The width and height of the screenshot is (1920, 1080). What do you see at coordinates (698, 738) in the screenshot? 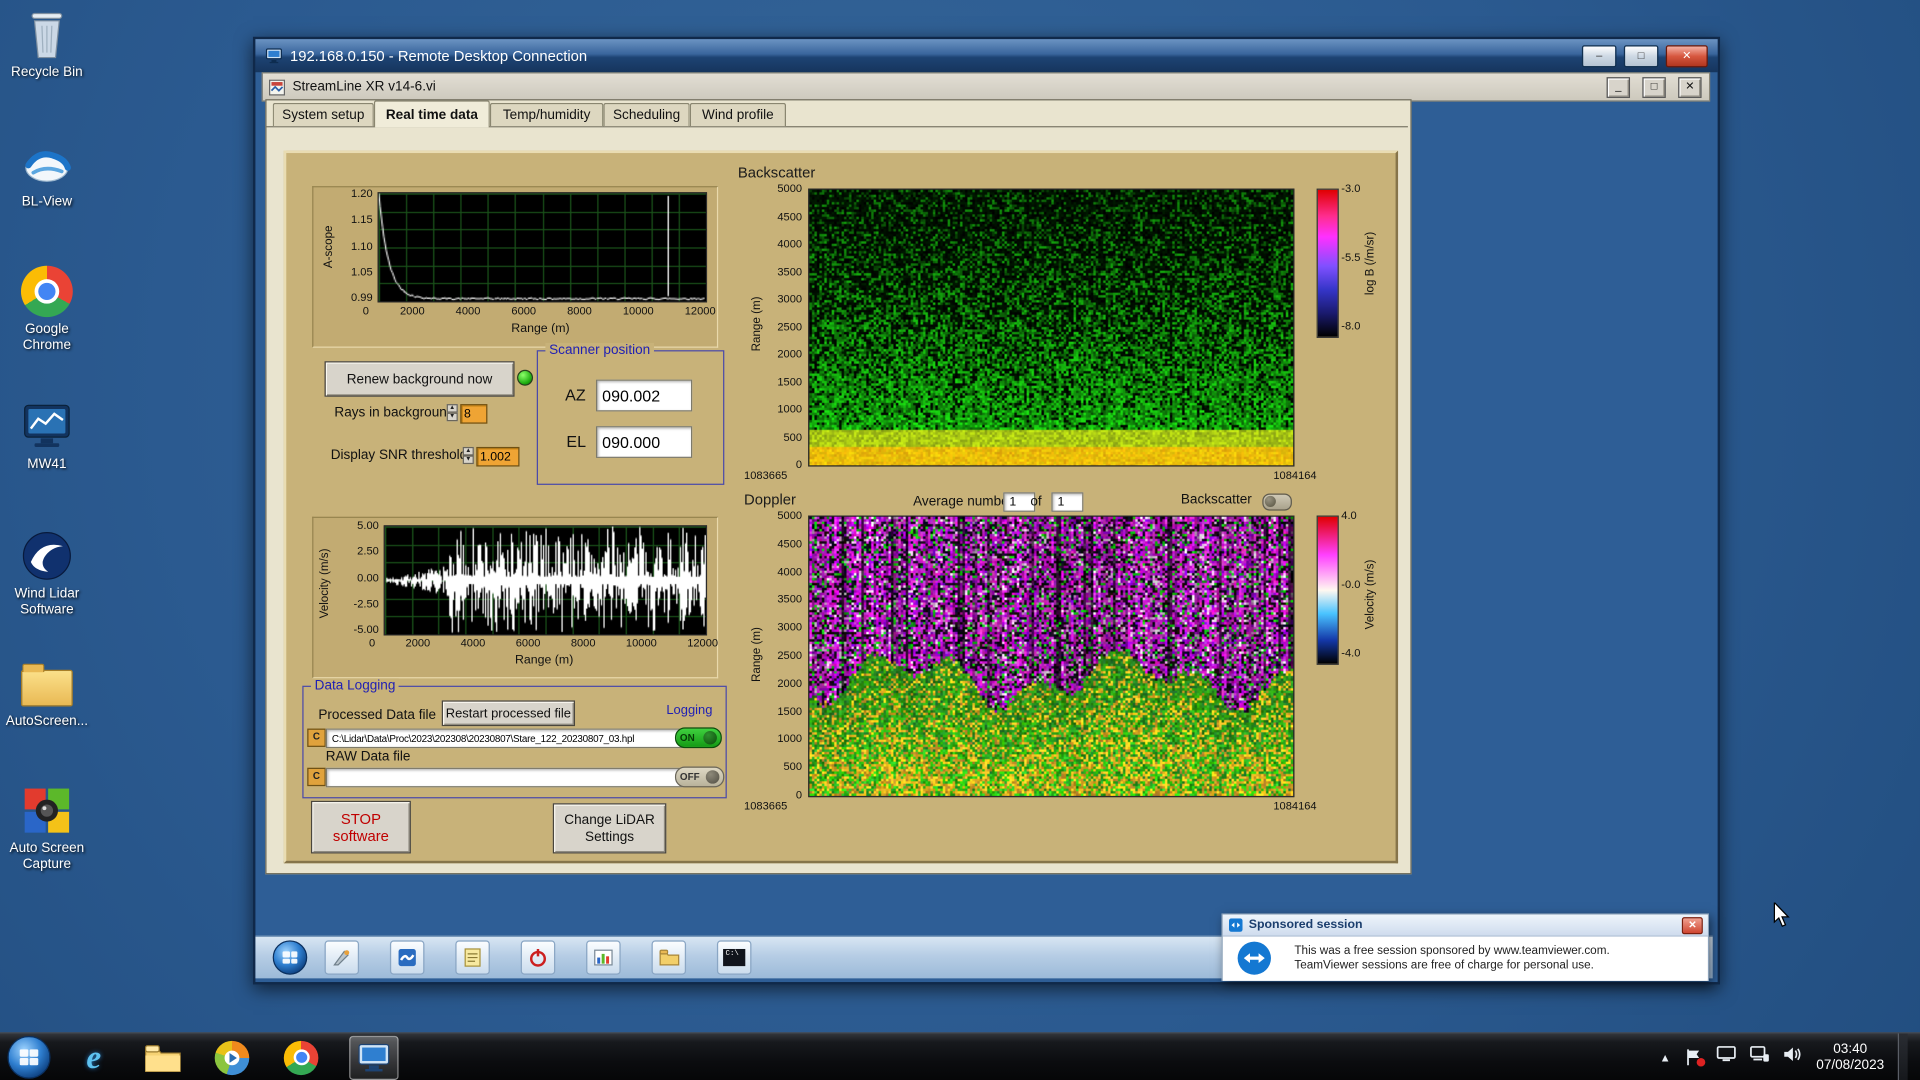
I see `processed-logging-toggle-on: ON` at bounding box center [698, 738].